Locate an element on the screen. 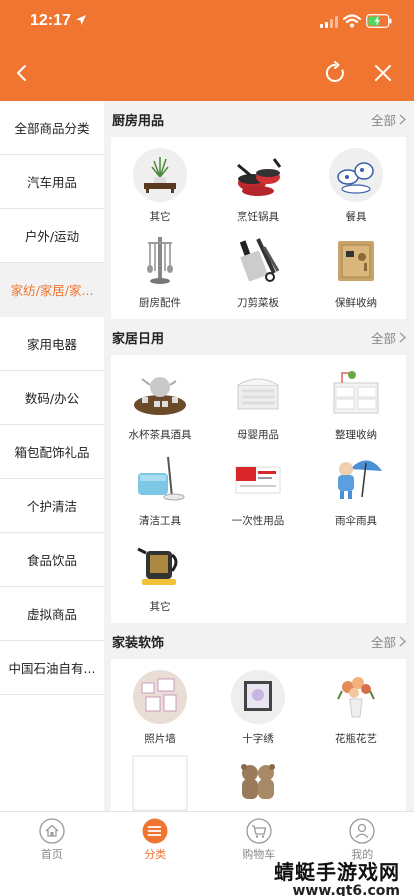 Image resolution: width=414 pixels, height=896 pixels. tab-label: 分类 is located at coordinates (155, 854).